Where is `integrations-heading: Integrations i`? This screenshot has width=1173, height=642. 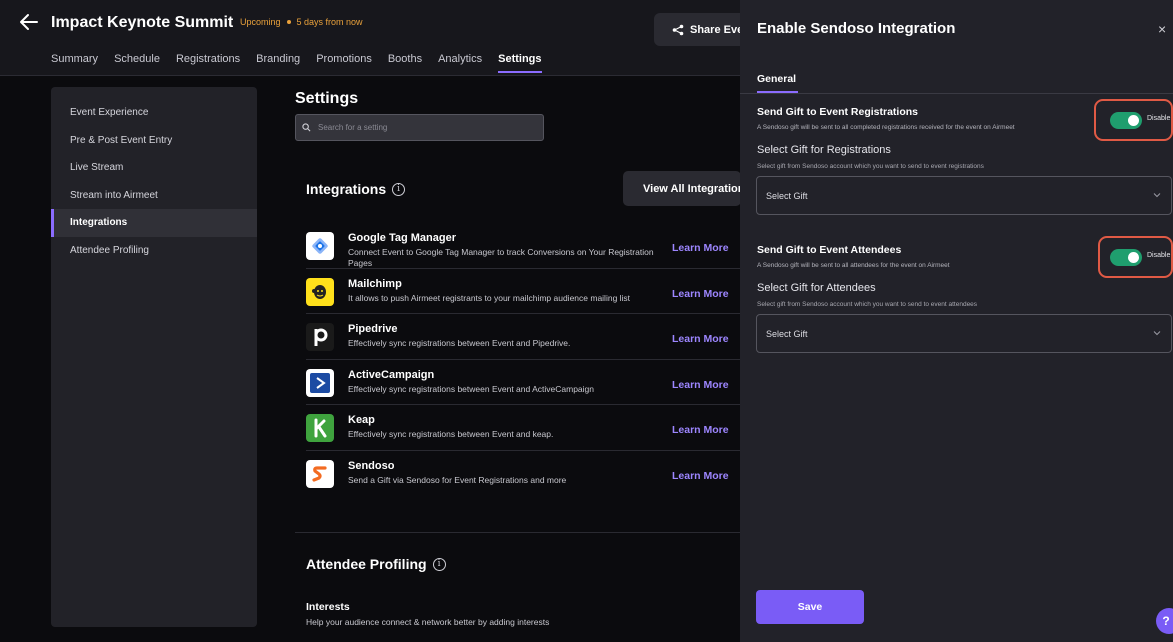 integrations-heading: Integrations i is located at coordinates (356, 189).